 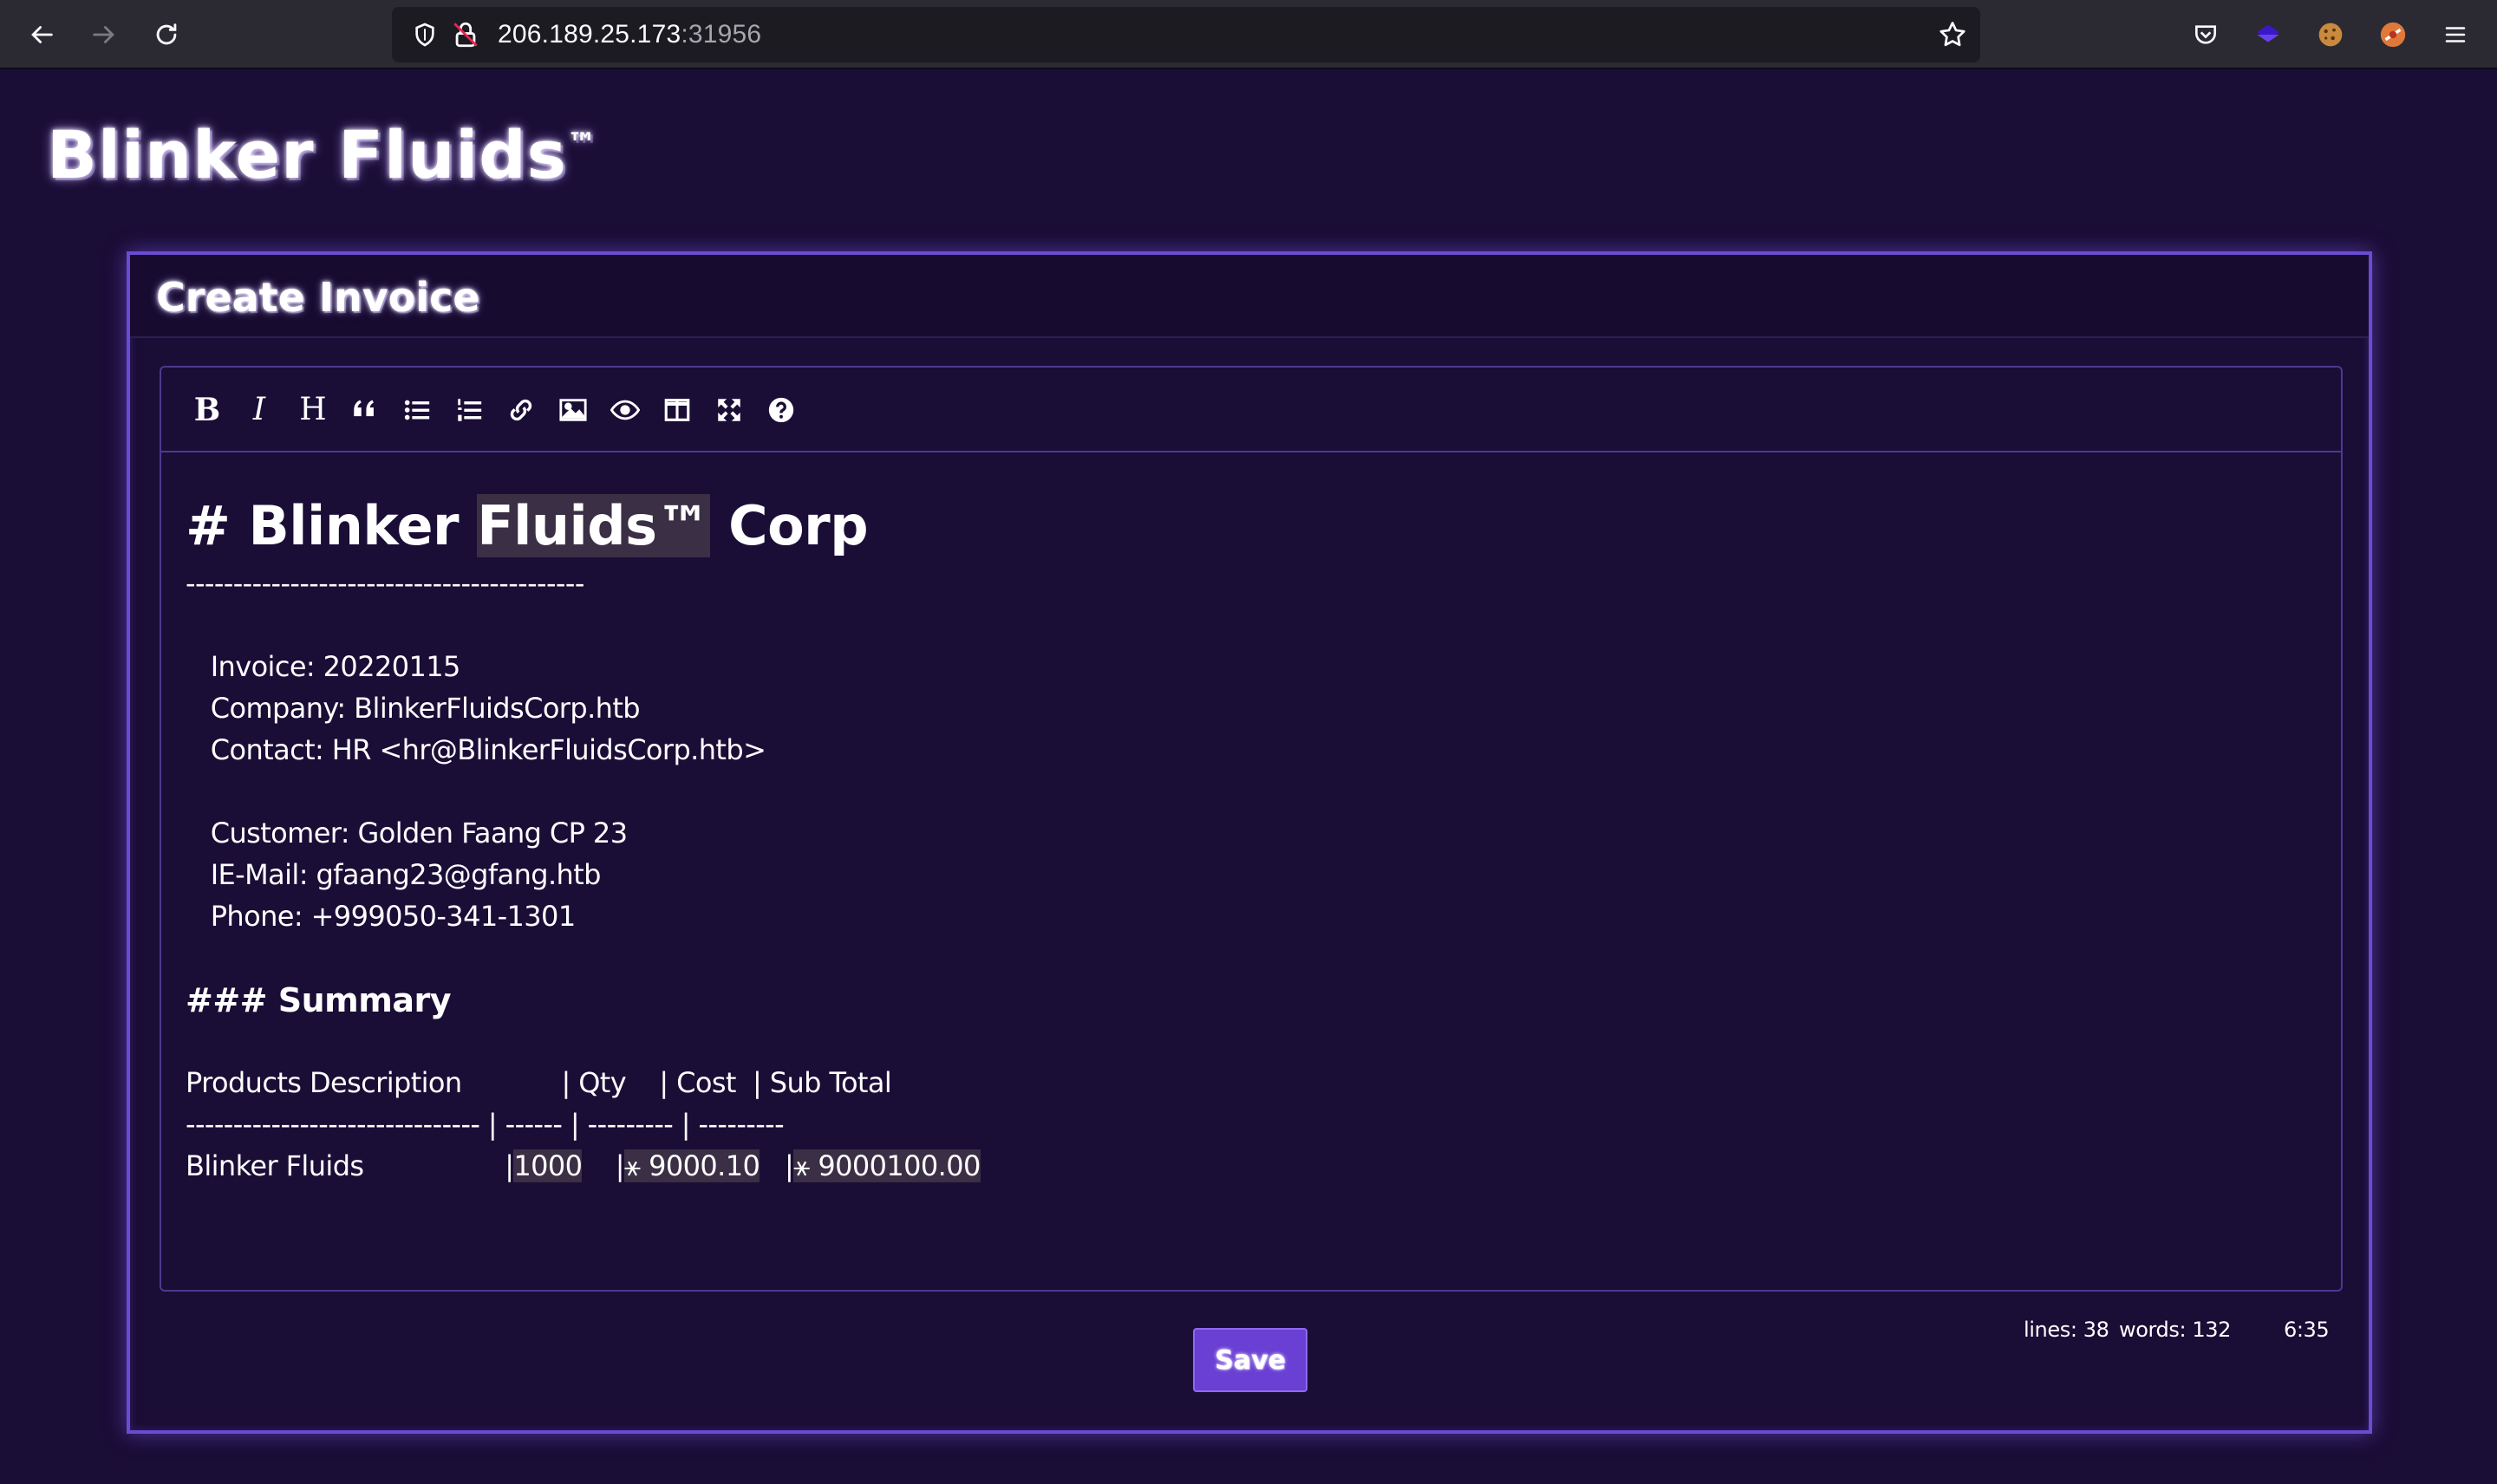 I want to click on preview-icon, so click(x=625, y=410).